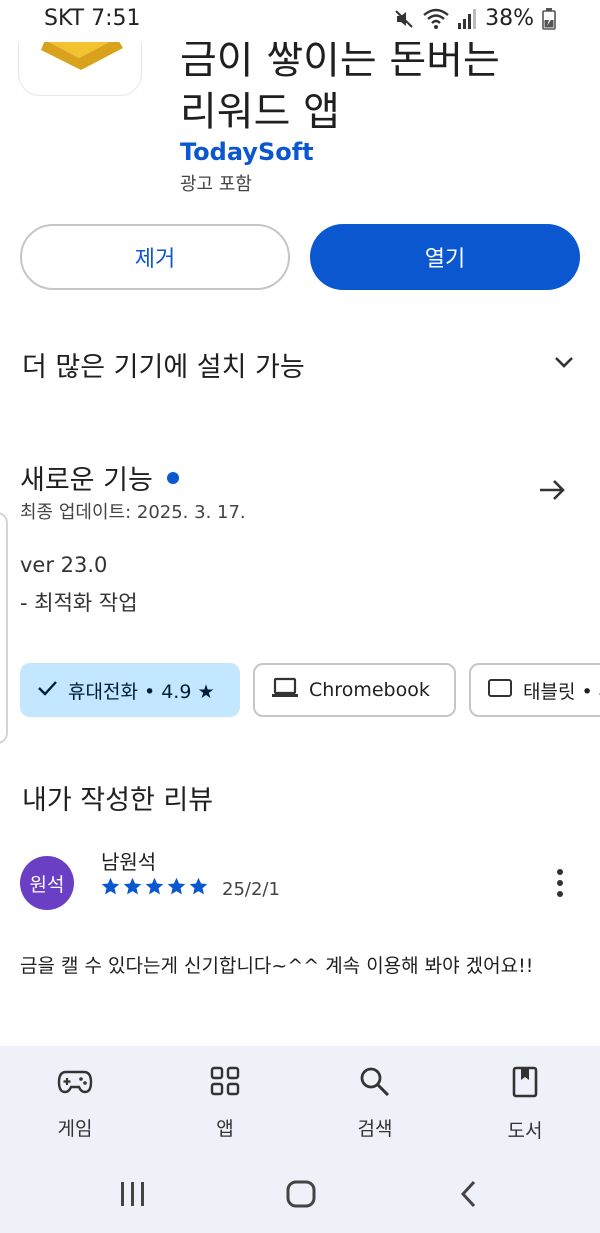 This screenshot has width=600, height=1233. I want to click on app-title: 금이 쌓이는 돈버는 리워드 앱, so click(380, 86).